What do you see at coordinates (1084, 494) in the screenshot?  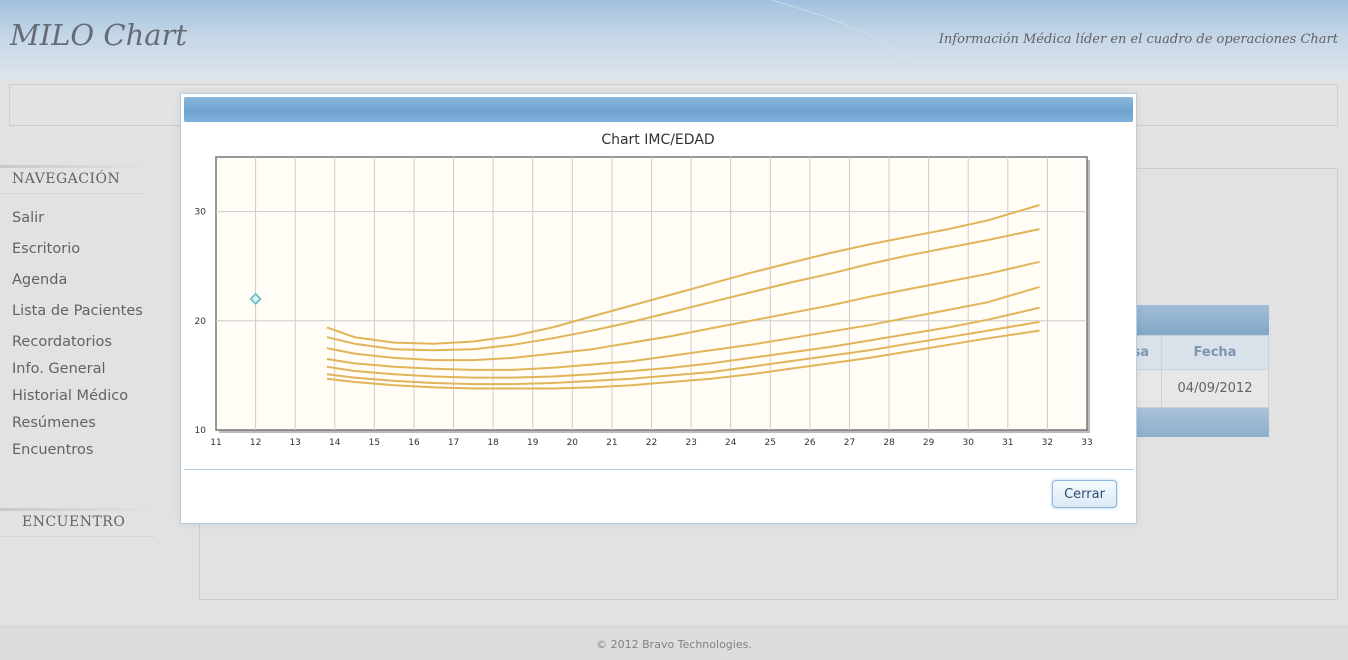 I see `close-button: Cerrar` at bounding box center [1084, 494].